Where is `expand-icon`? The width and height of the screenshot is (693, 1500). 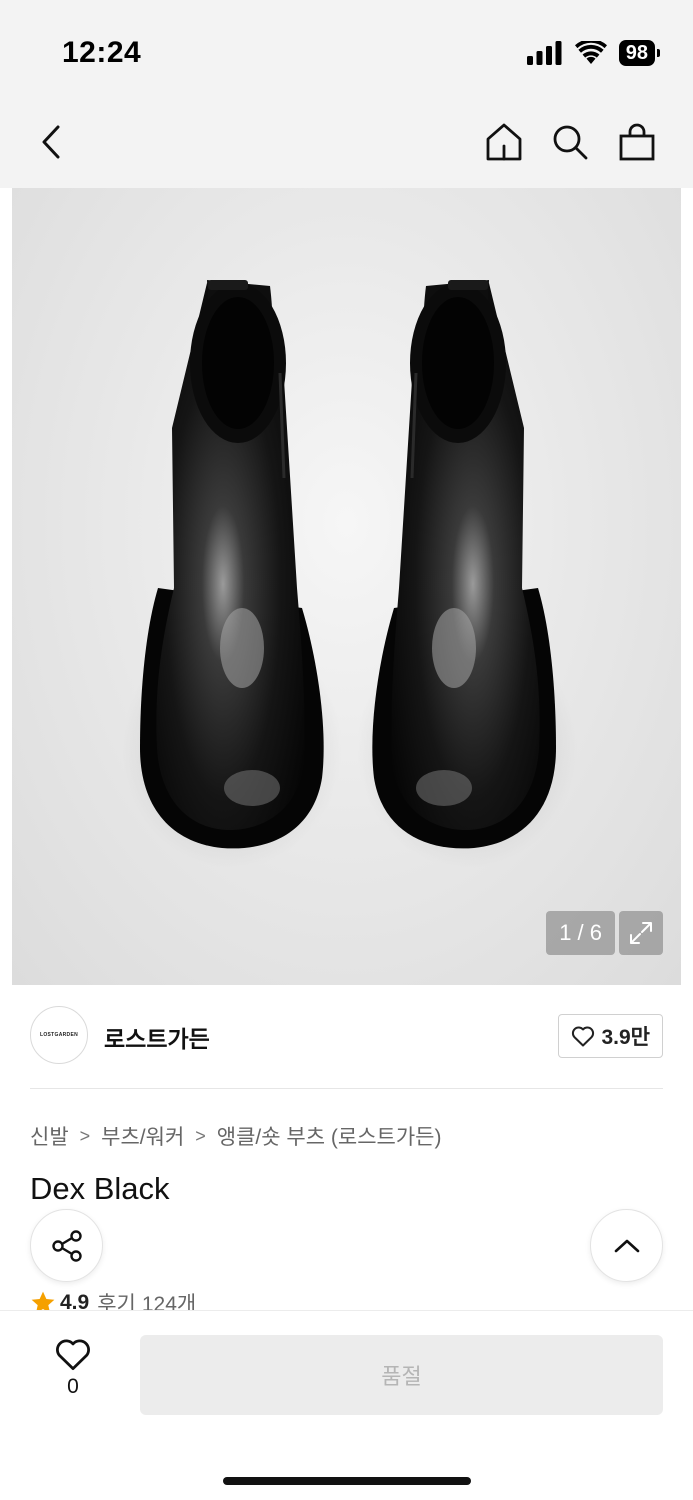 expand-icon is located at coordinates (641, 933).